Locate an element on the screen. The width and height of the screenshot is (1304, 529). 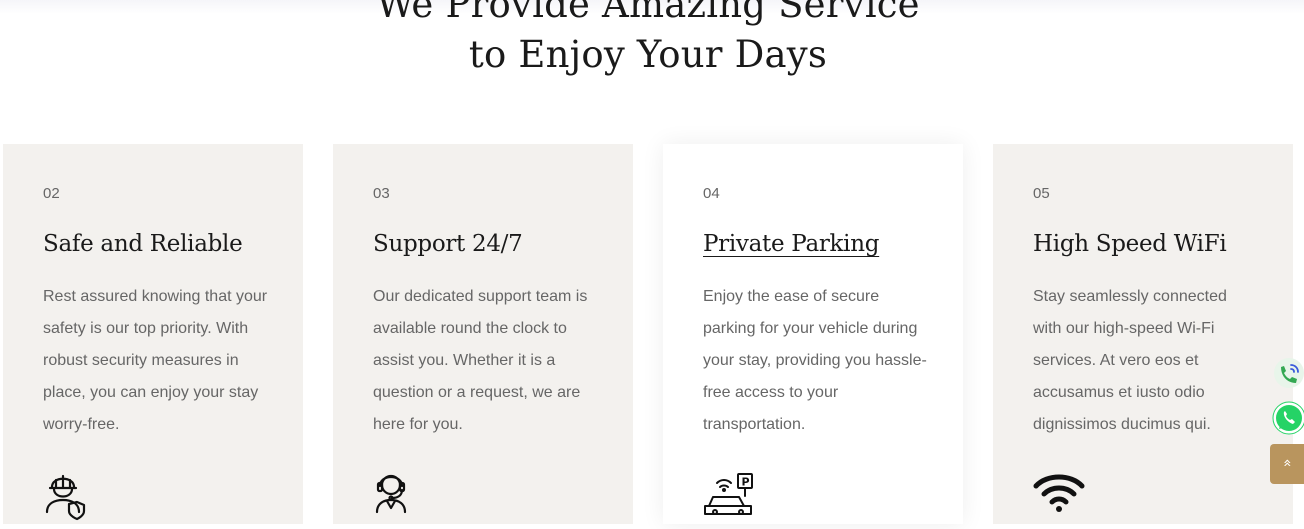
whatsapp-button is located at coordinates (1287, 417).